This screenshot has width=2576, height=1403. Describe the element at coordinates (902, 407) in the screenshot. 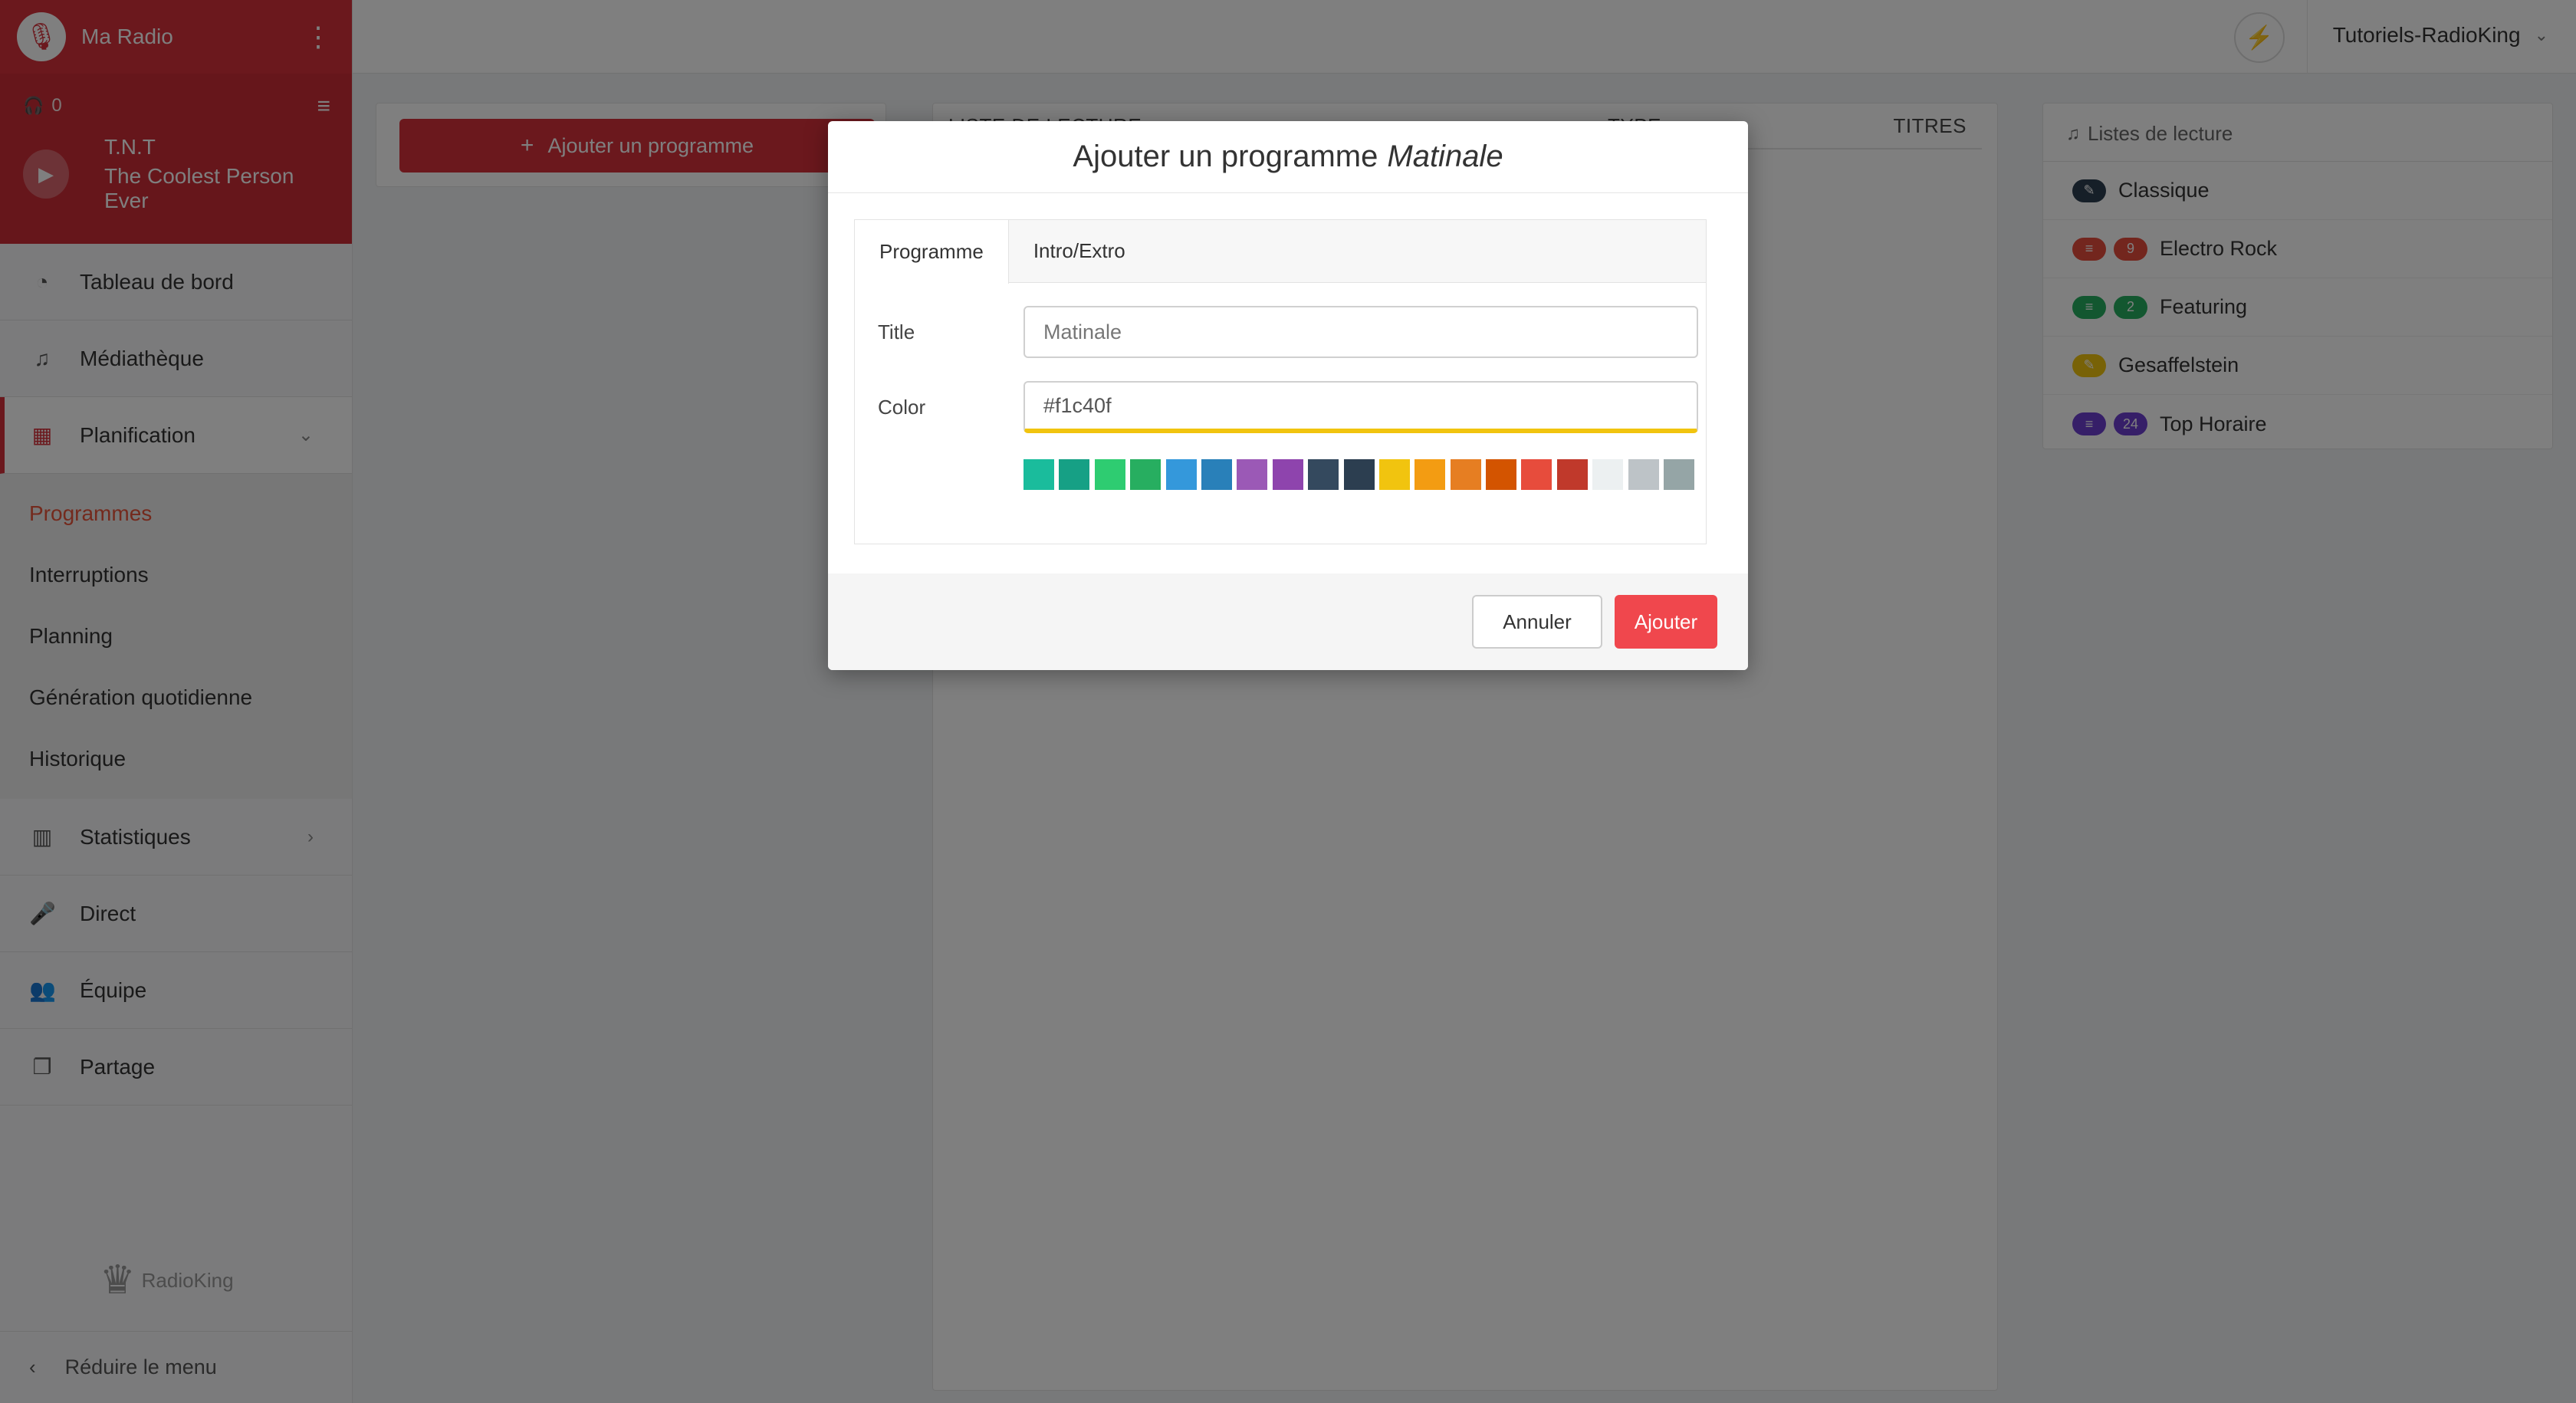

I see `color-label: Color` at that location.